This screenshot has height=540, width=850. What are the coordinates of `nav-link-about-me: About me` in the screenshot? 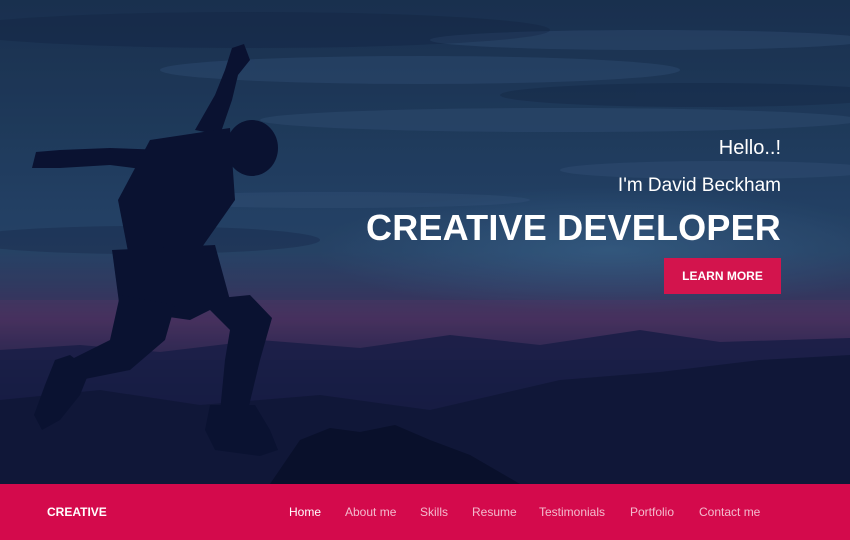 It's located at (370, 512).